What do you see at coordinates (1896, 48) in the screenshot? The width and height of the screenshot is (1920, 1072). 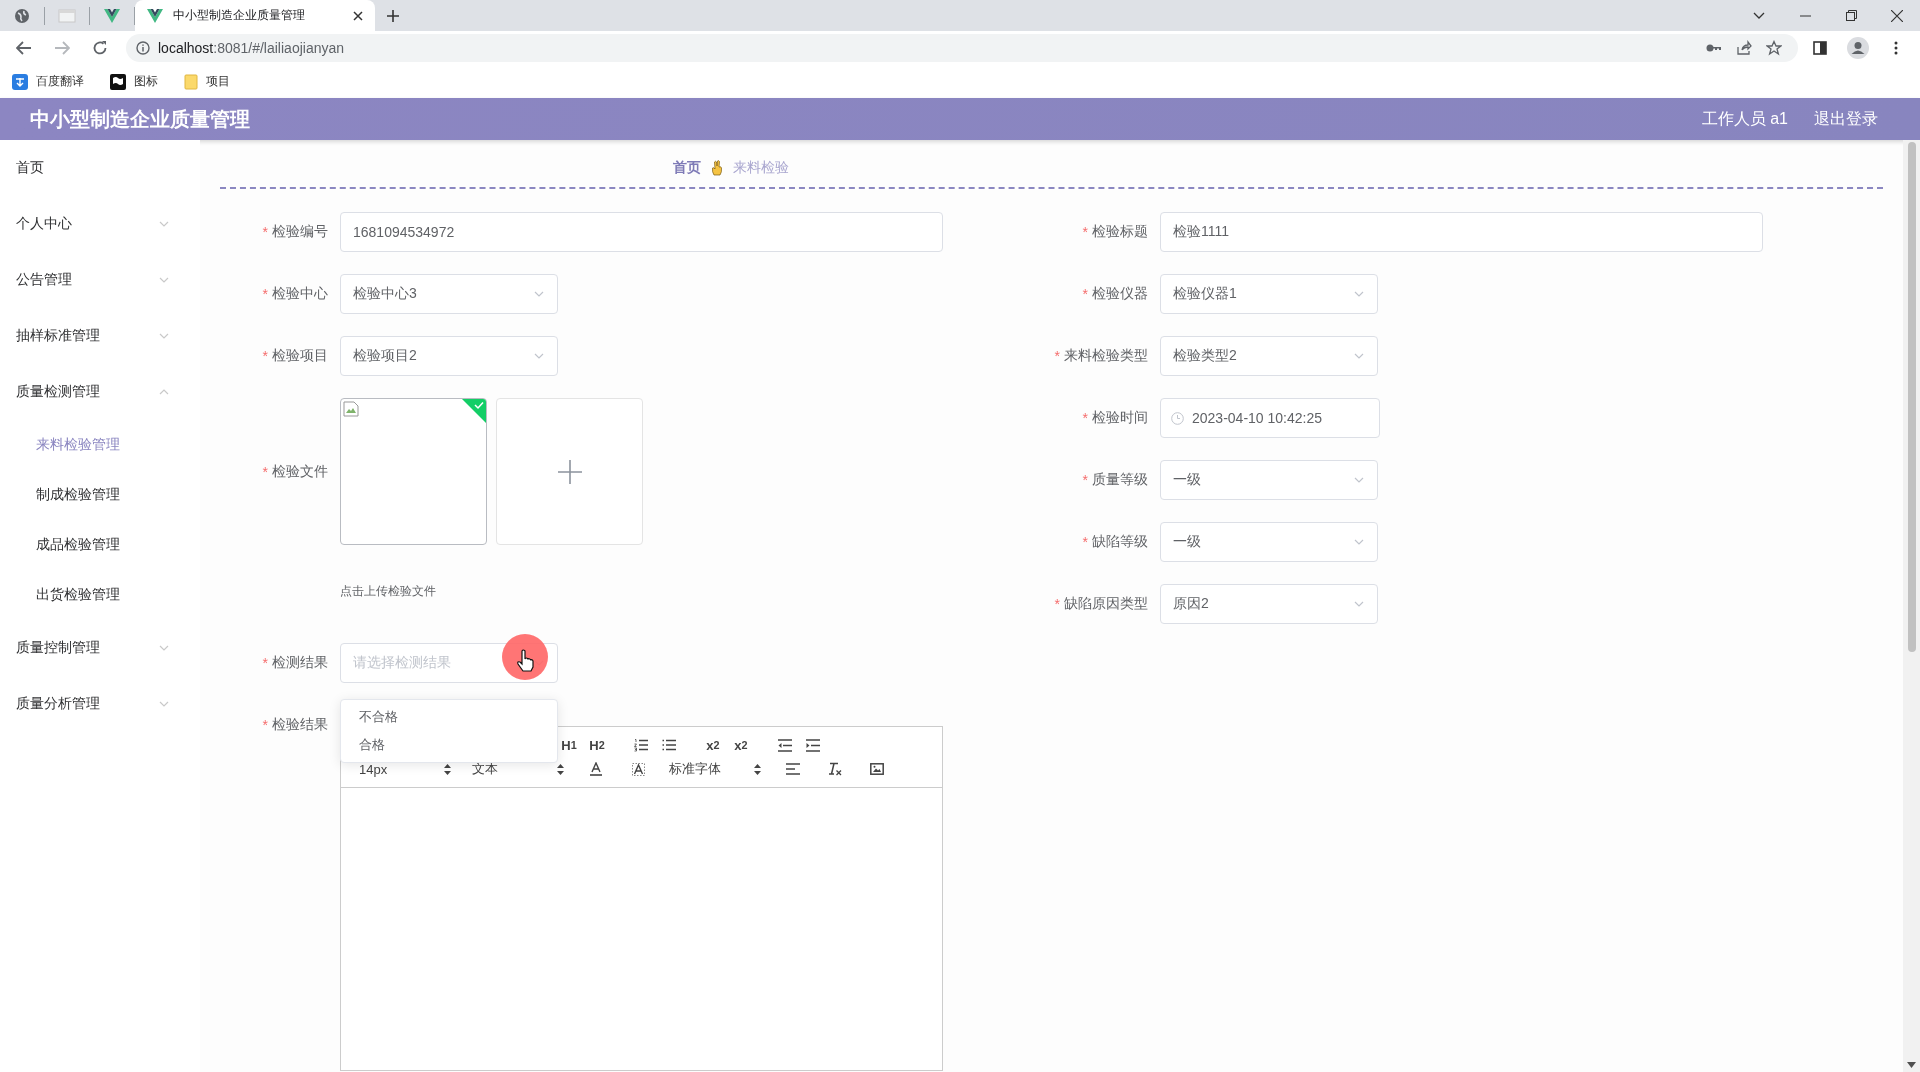 I see `more-menu-icon` at bounding box center [1896, 48].